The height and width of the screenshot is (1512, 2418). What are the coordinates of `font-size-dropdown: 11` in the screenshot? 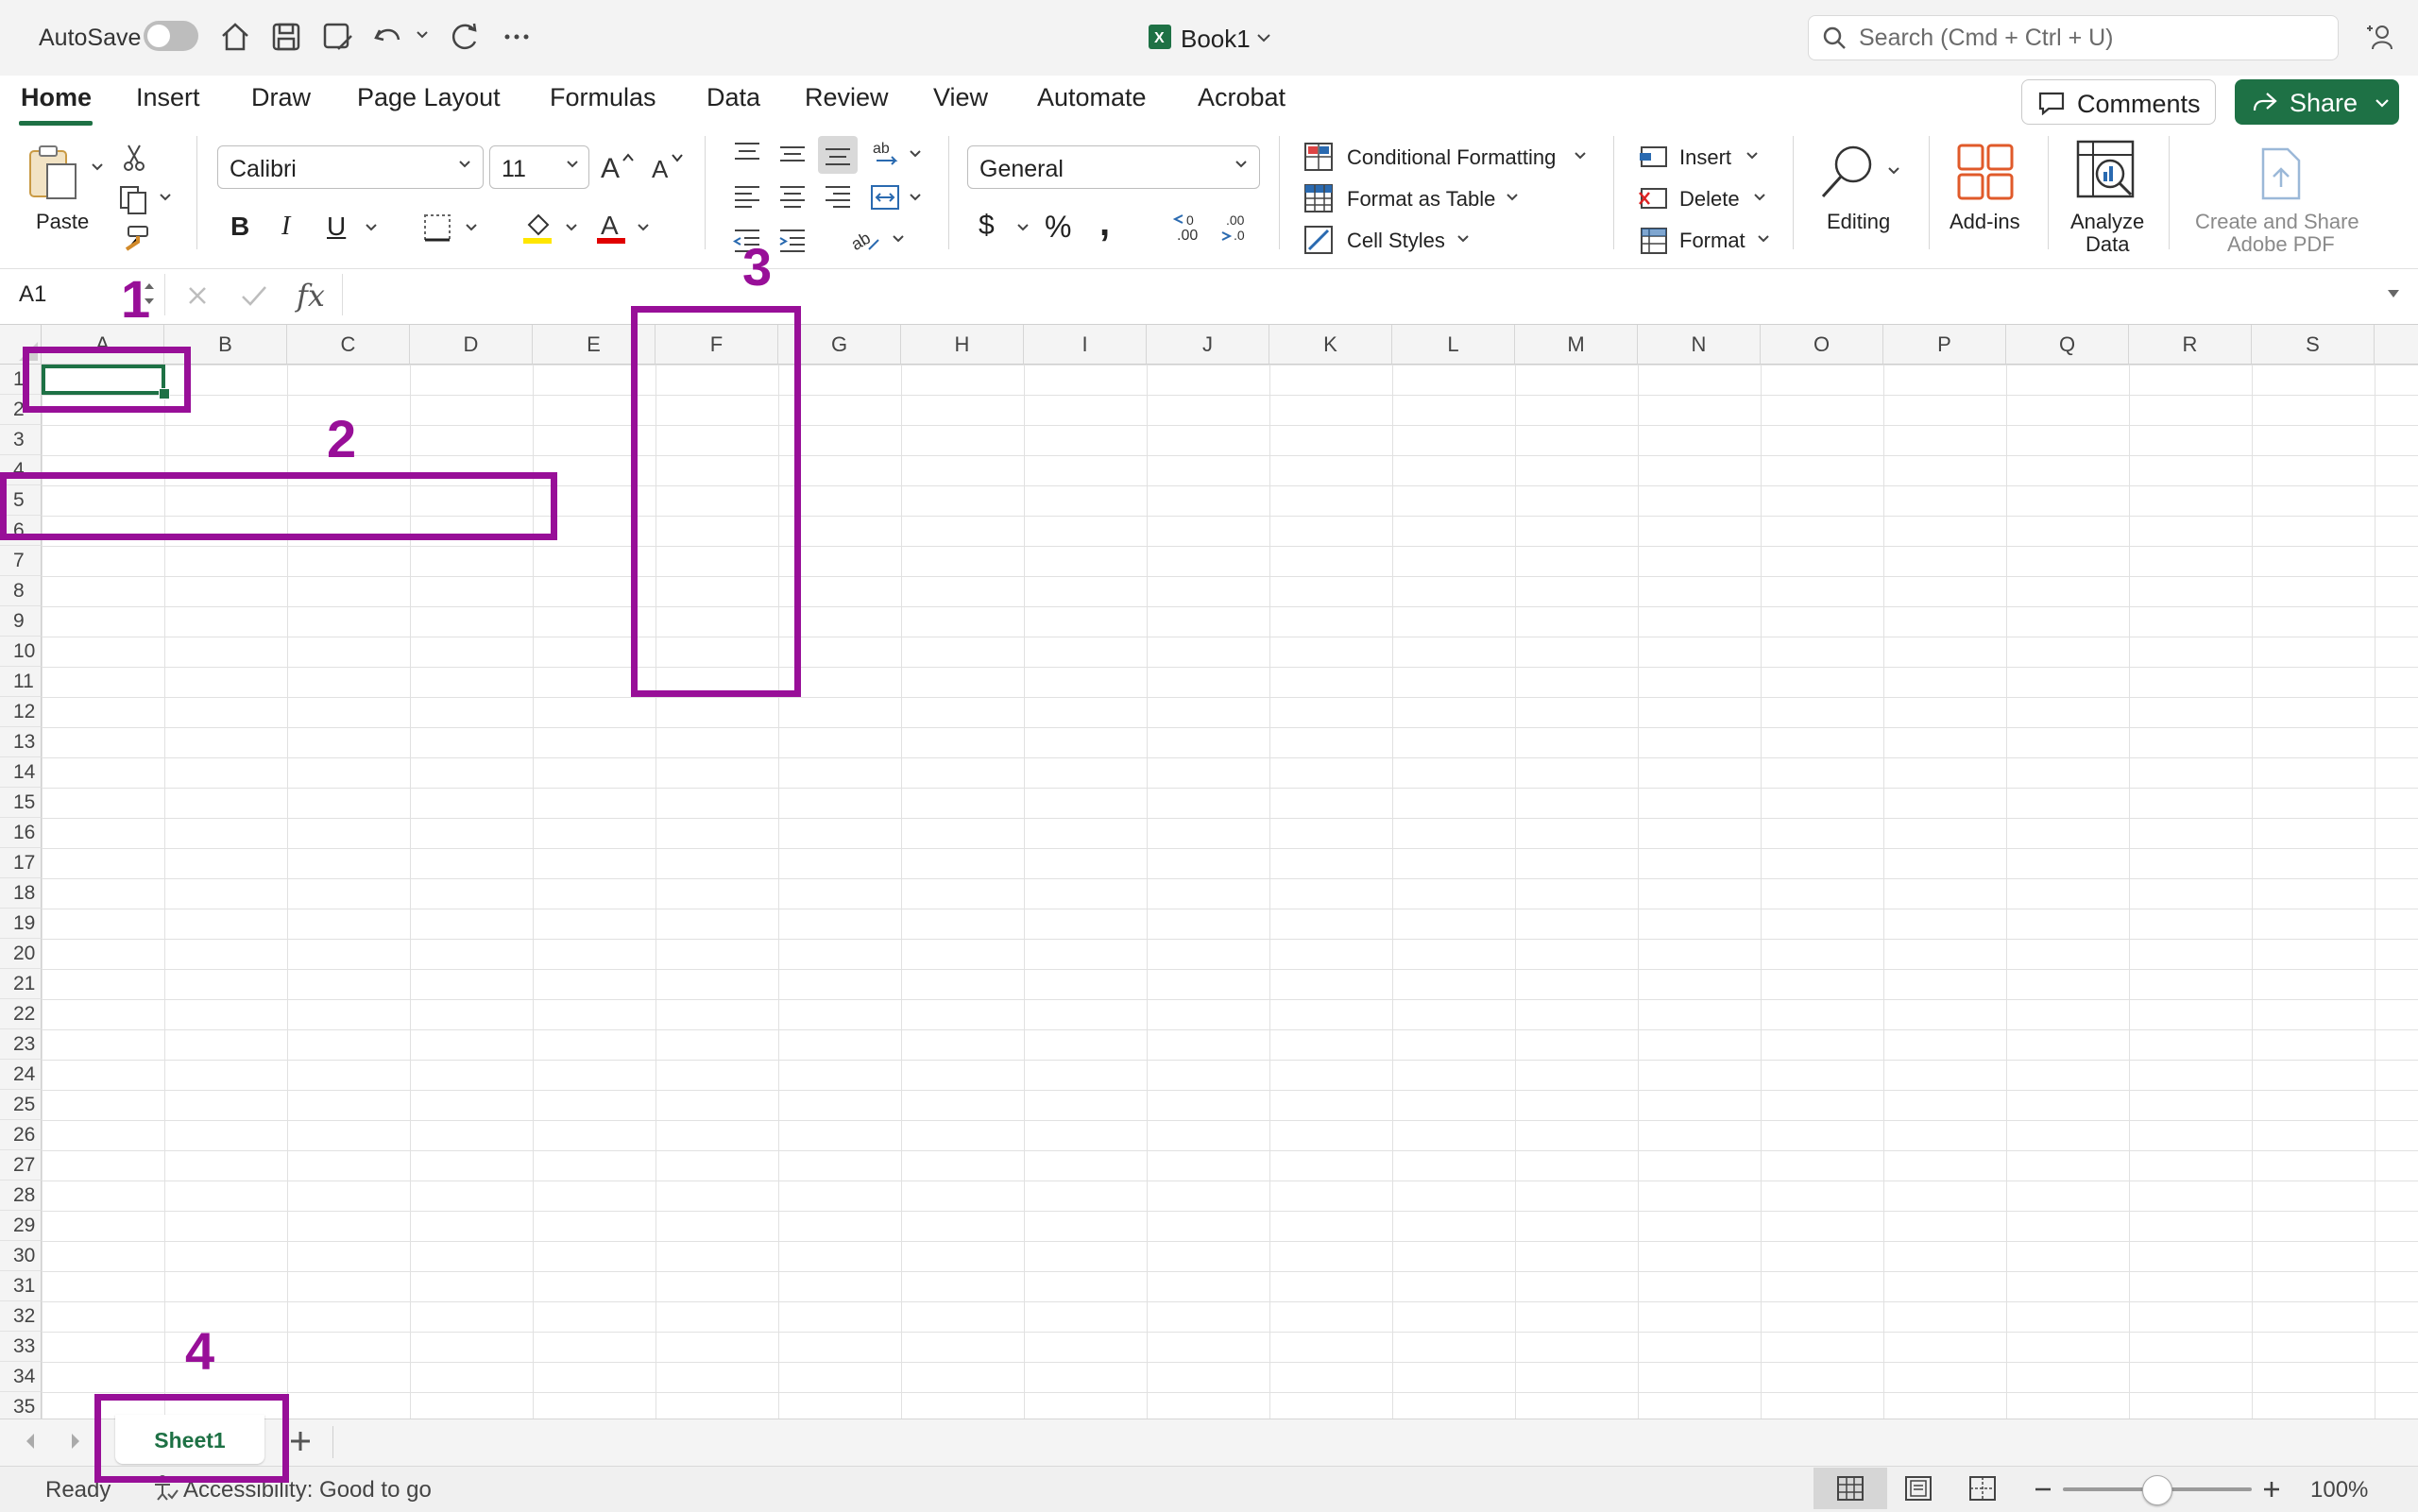 It's located at (539, 167).